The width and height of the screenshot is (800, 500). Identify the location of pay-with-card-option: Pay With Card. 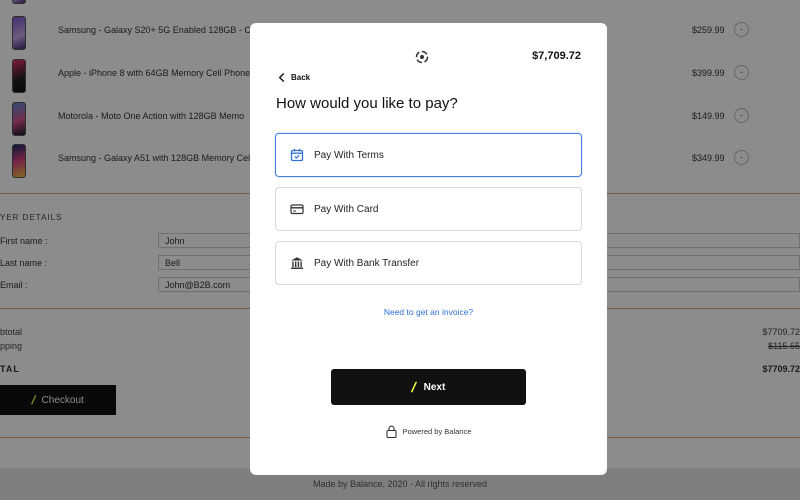
(428, 209).